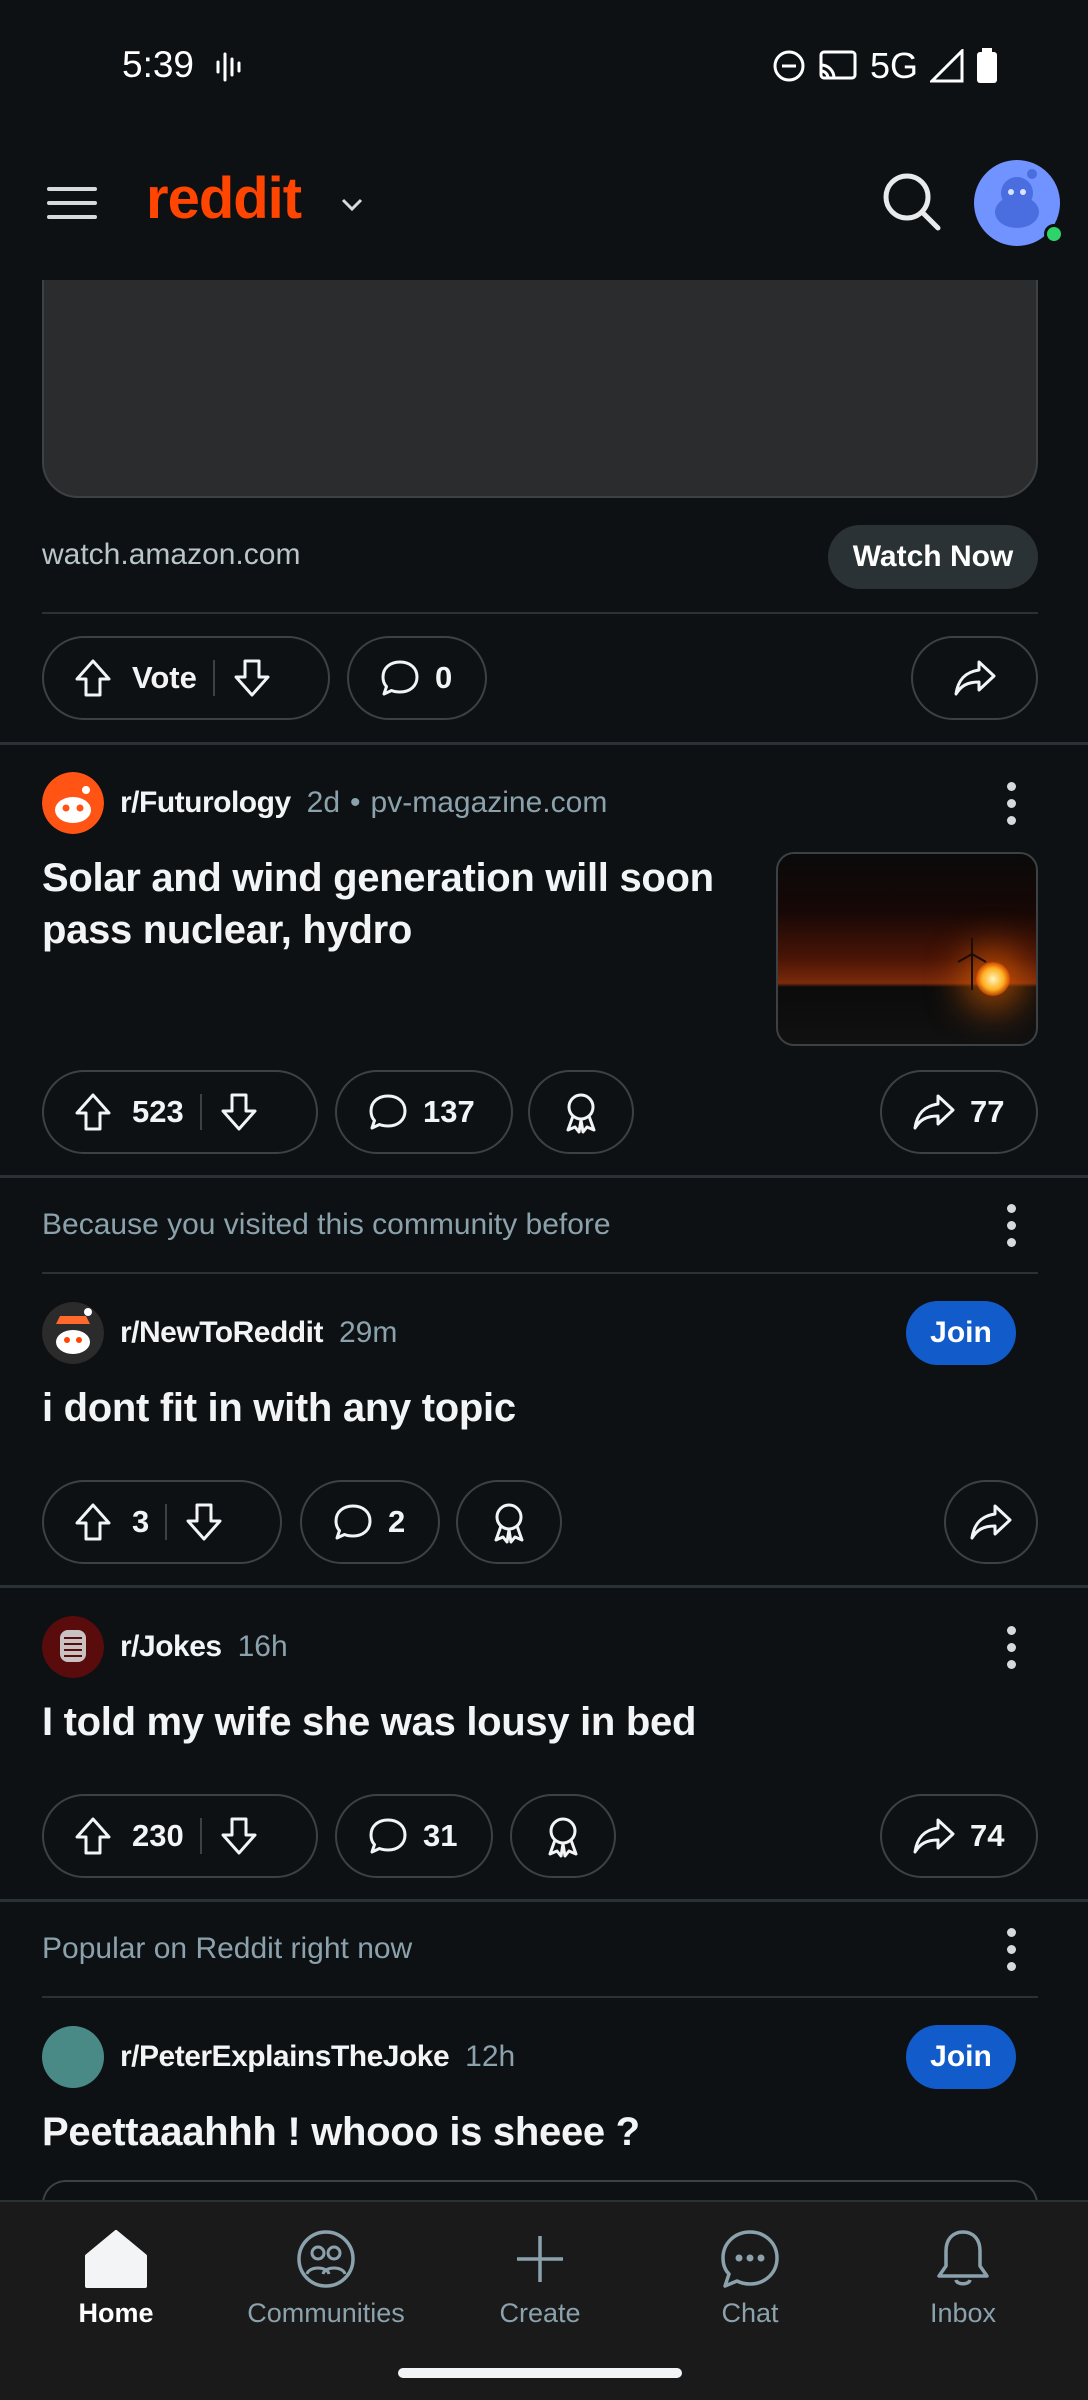 This screenshot has width=1088, height=2400. Describe the element at coordinates (221, 1333) in the screenshot. I see `subreddit-name: r/NewToReddit` at that location.